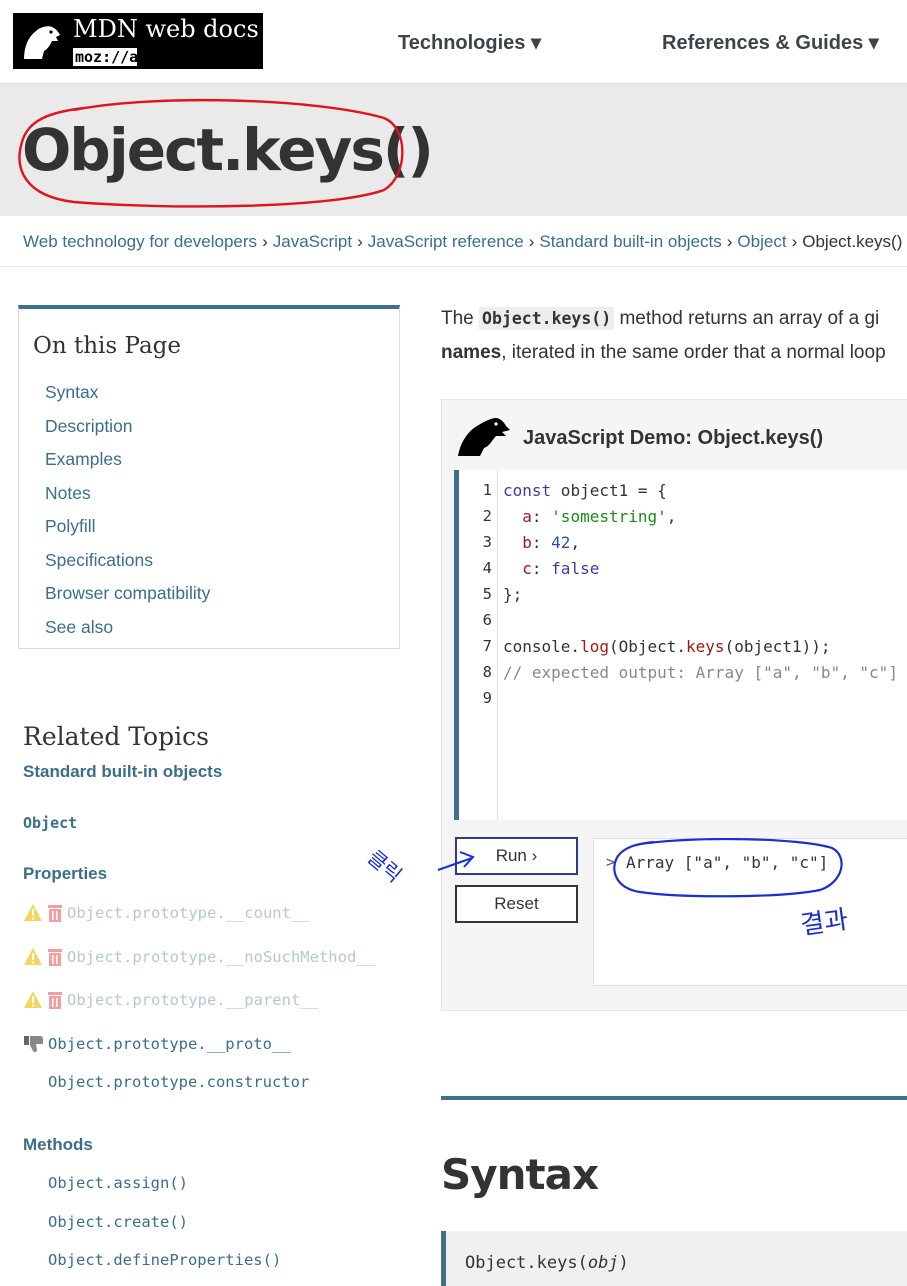 This screenshot has height=1286, width=907. What do you see at coordinates (852, 241) in the screenshot?
I see `breadcrumb-current: Object.keys()` at bounding box center [852, 241].